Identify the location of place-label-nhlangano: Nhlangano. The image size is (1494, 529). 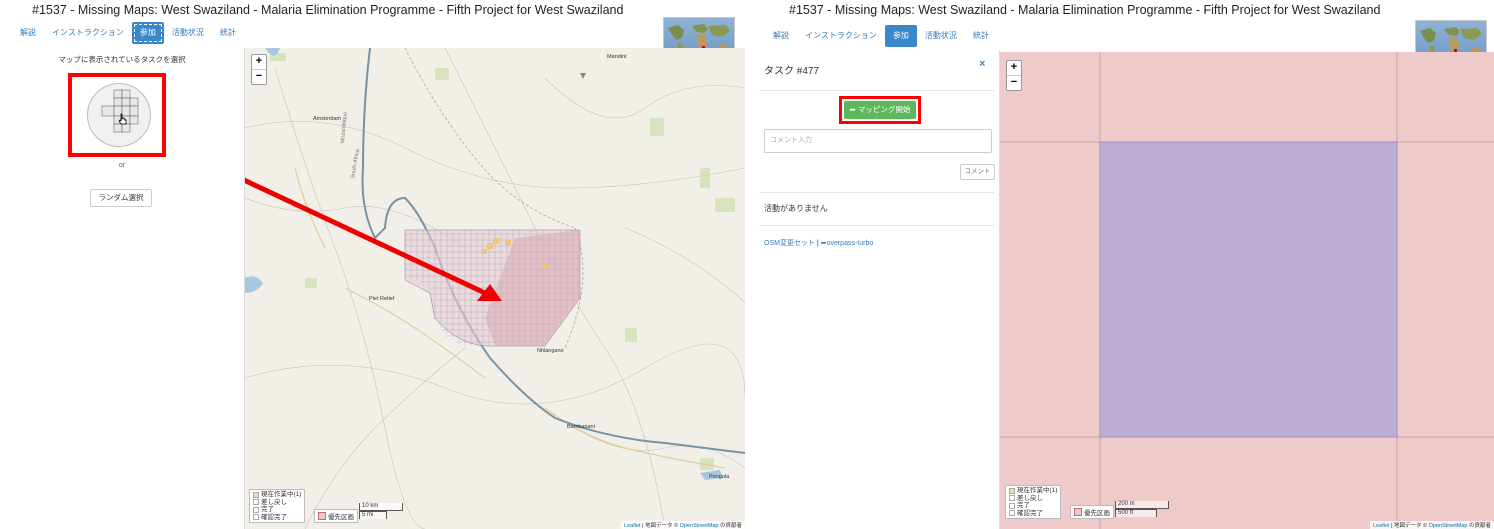
(550, 351).